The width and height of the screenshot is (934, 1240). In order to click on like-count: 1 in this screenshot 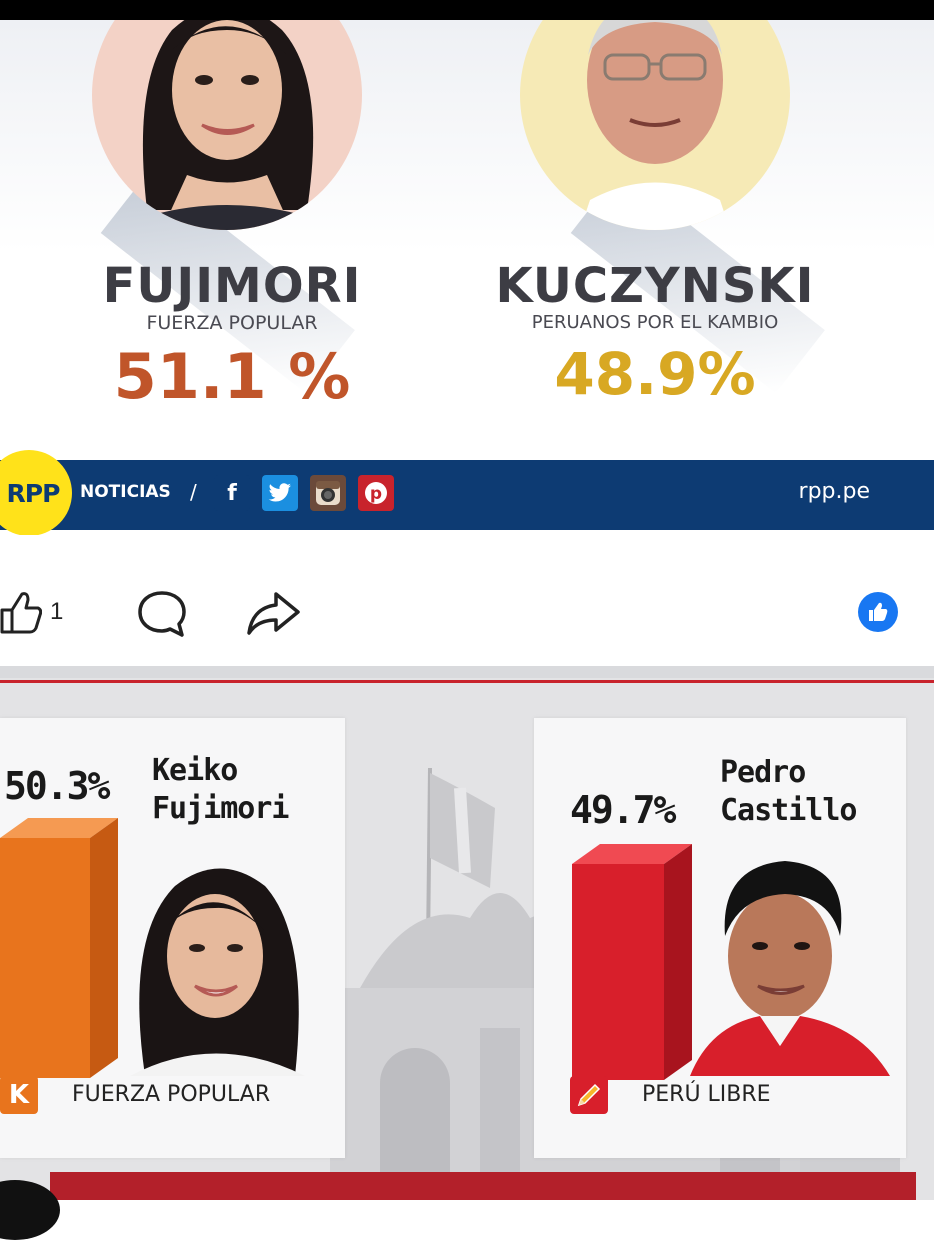, I will do `click(57, 611)`.